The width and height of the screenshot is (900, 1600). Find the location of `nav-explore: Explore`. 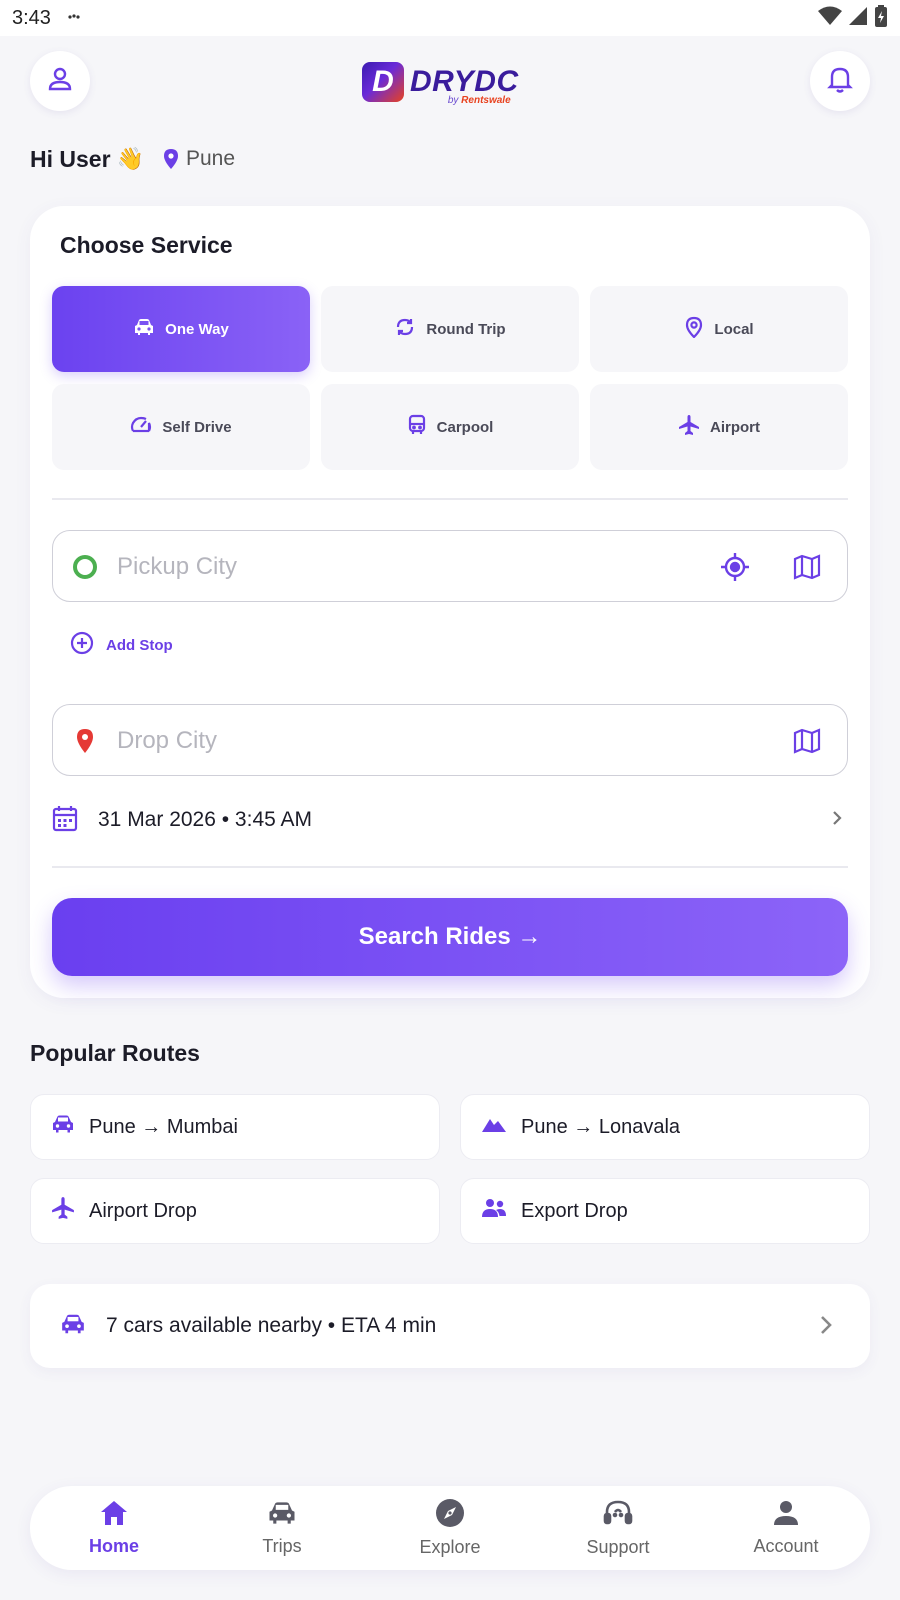

nav-explore: Explore is located at coordinates (450, 1528).